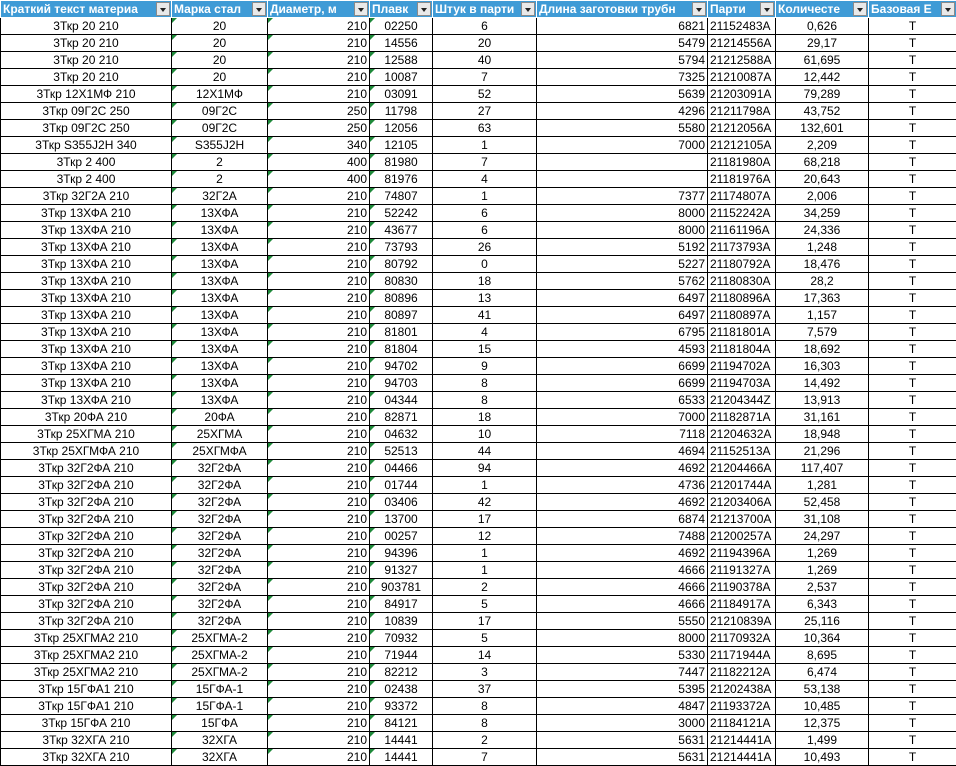 The width and height of the screenshot is (956, 766). I want to click on cell-steel-grade: 2, so click(220, 179).